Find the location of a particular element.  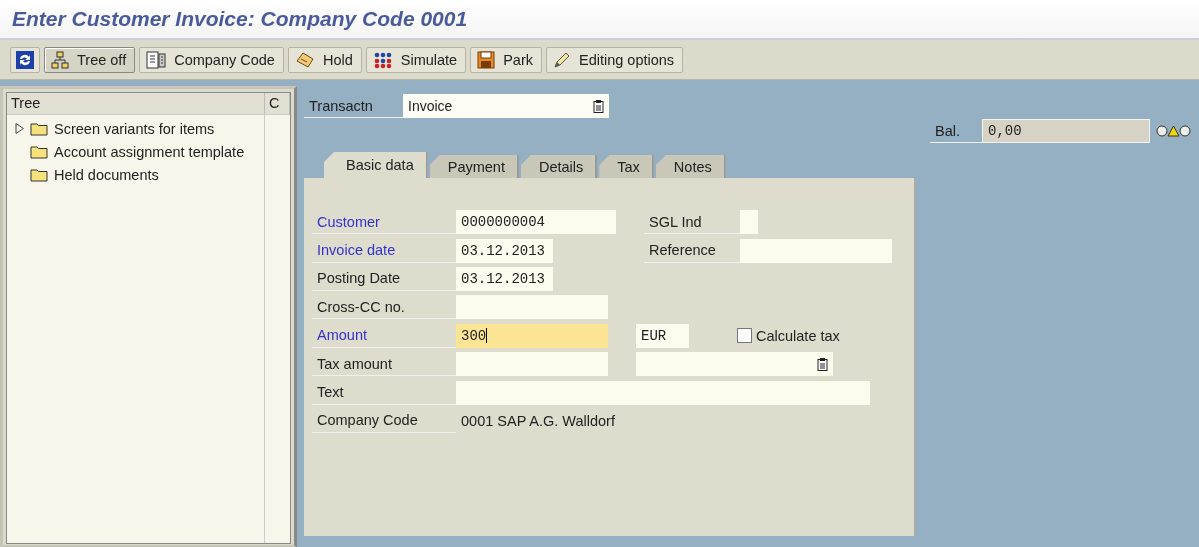

tab: Basic data is located at coordinates (376, 165).